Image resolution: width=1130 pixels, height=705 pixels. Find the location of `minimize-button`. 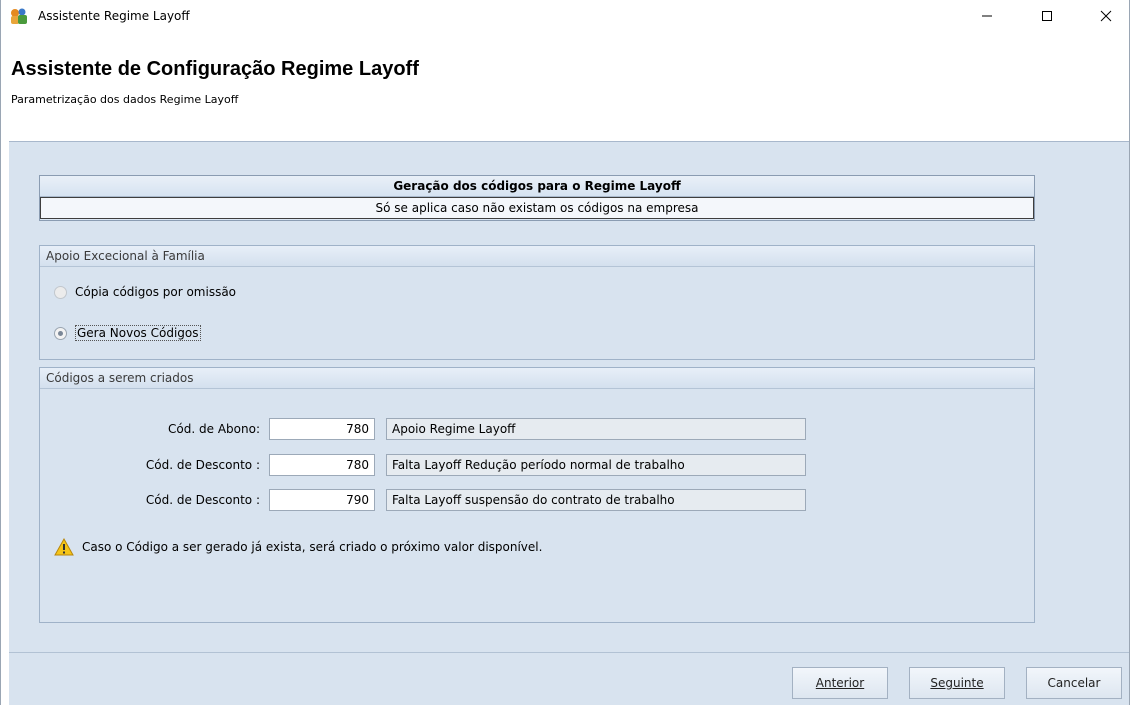

minimize-button is located at coordinates (987, 16).